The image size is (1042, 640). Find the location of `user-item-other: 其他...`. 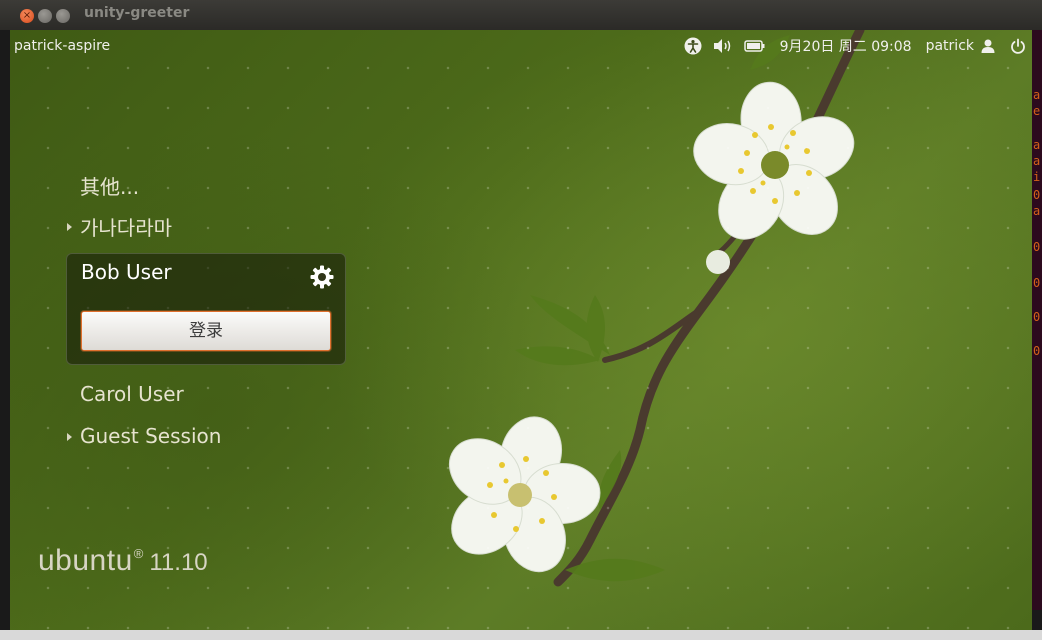

user-item-other: 其他... is located at coordinates (109, 185).